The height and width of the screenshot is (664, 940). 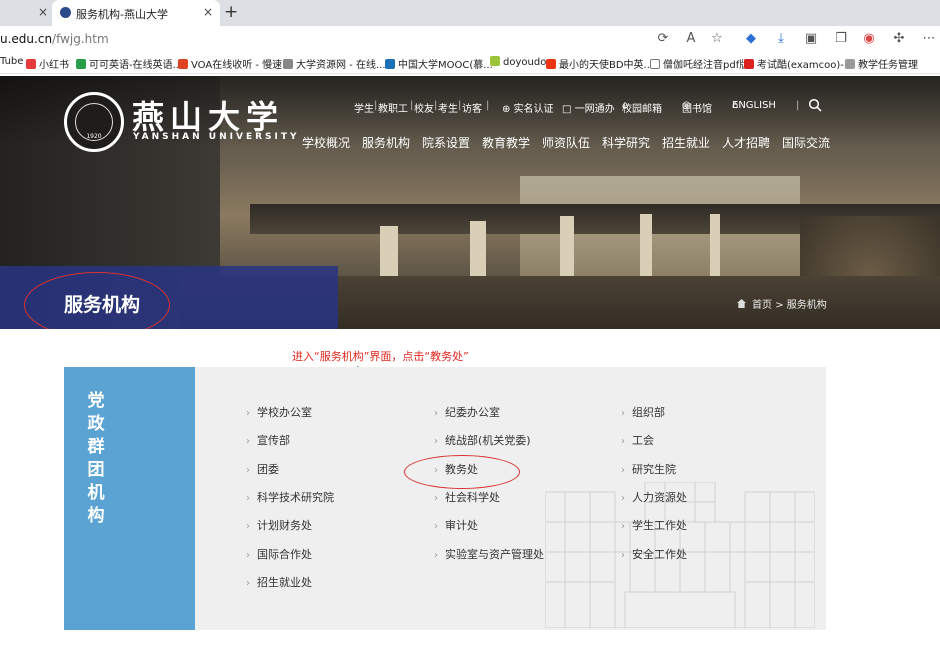 I want to click on toplink-realname-auth: ⊕ 实名认证, so click(x=528, y=107).